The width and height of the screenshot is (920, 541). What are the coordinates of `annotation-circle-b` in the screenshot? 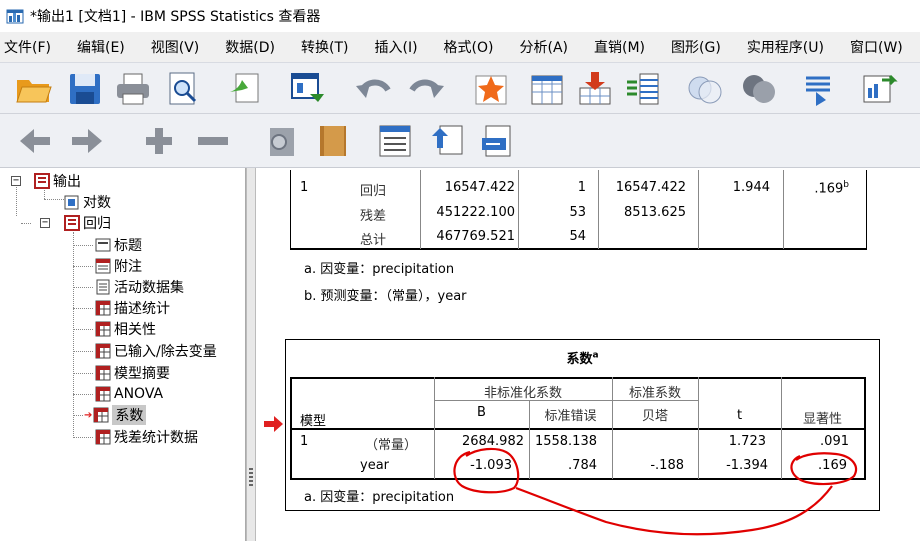 It's located at (486, 470).